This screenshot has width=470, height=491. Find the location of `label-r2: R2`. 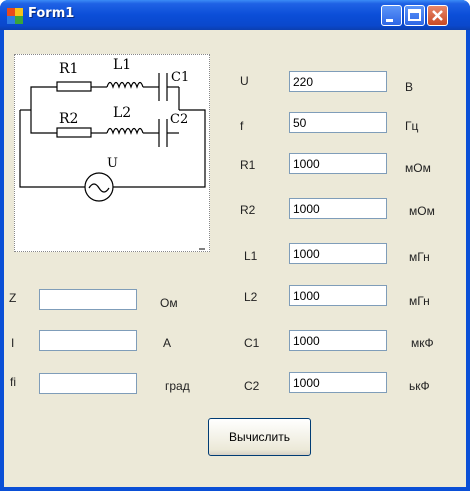

label-r2: R2 is located at coordinates (68, 119).